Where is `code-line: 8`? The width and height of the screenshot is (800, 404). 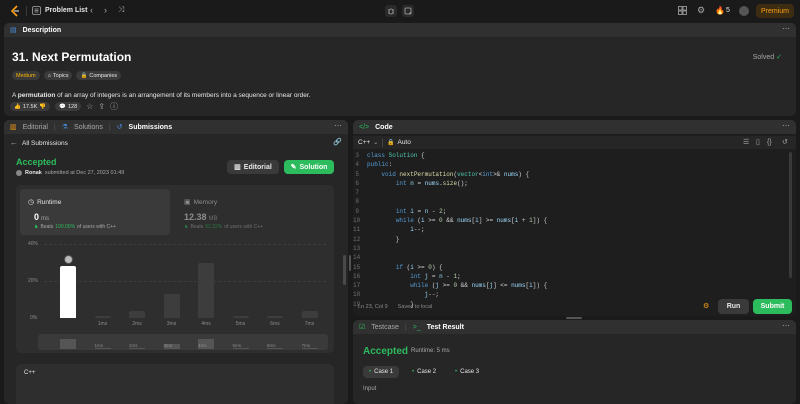
code-line: 8 is located at coordinates (568, 202).